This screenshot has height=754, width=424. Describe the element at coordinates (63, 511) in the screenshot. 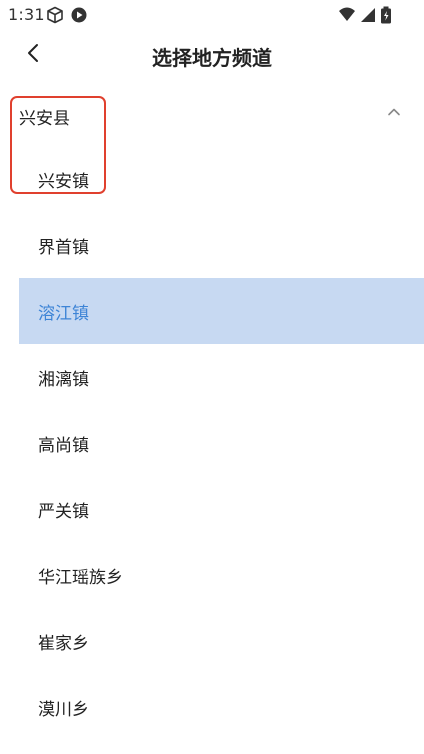

I see `town-label: 严关镇` at that location.